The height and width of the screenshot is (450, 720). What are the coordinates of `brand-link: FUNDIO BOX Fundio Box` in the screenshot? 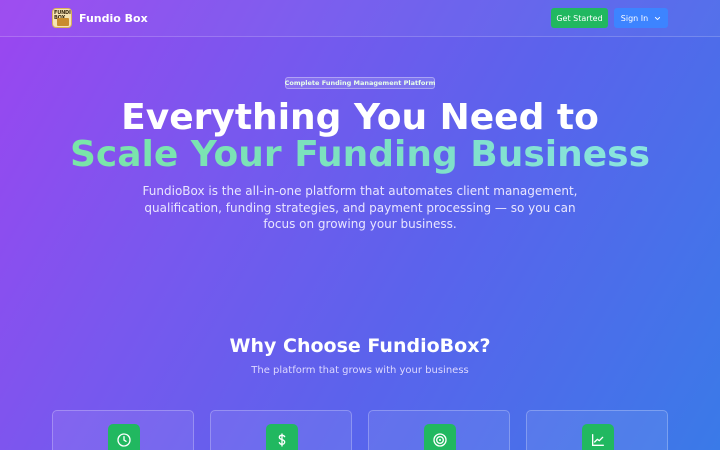 It's located at (100, 18).